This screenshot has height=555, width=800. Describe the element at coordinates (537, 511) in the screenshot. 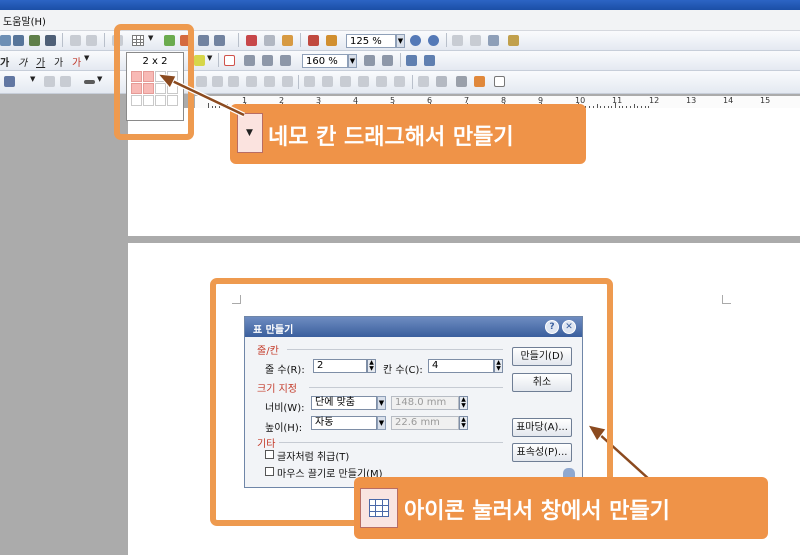

I see `callout-icon-text: 아이콘 눌러서 창에서 만들기` at that location.